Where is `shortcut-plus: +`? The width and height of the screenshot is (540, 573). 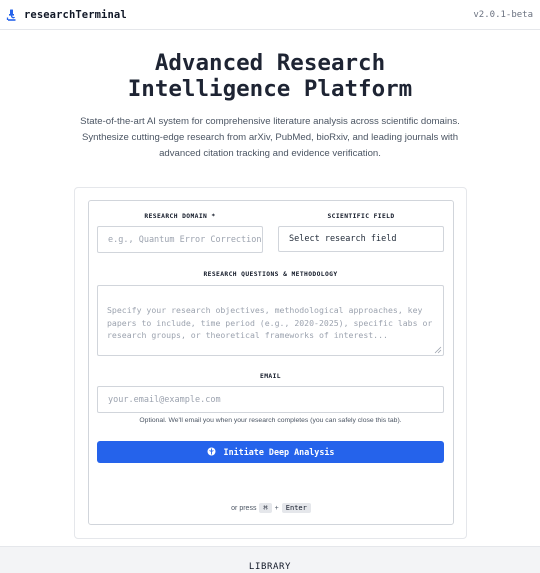
shortcut-plus: + is located at coordinates (276, 508).